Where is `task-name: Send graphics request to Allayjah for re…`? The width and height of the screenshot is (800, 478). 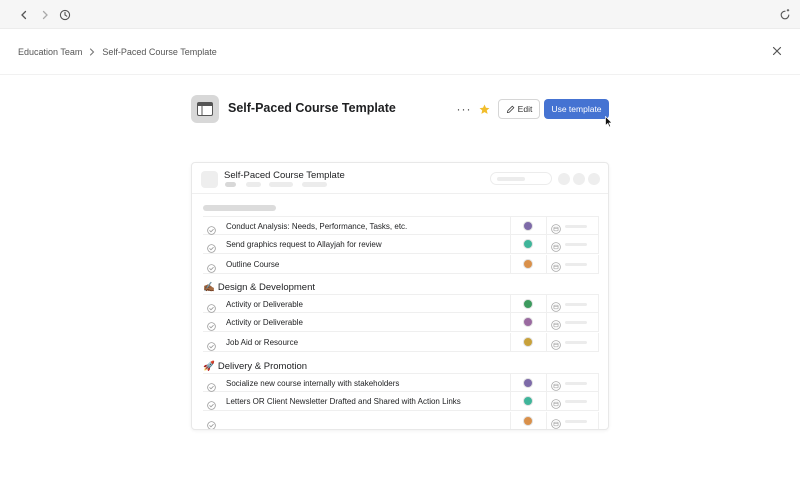 task-name: Send graphics request to Allayjah for re… is located at coordinates (304, 245).